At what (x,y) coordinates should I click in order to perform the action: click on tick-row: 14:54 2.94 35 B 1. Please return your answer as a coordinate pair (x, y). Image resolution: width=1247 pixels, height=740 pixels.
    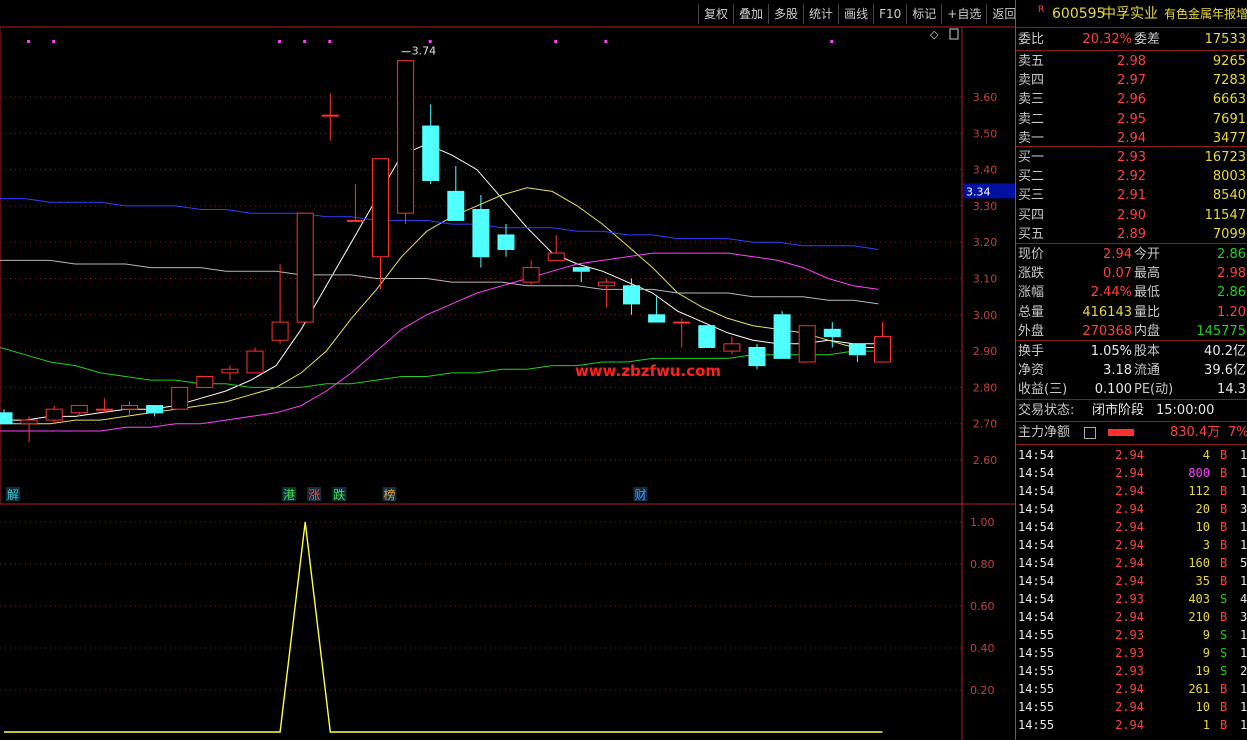
    Looking at the image, I should click on (1131, 581).